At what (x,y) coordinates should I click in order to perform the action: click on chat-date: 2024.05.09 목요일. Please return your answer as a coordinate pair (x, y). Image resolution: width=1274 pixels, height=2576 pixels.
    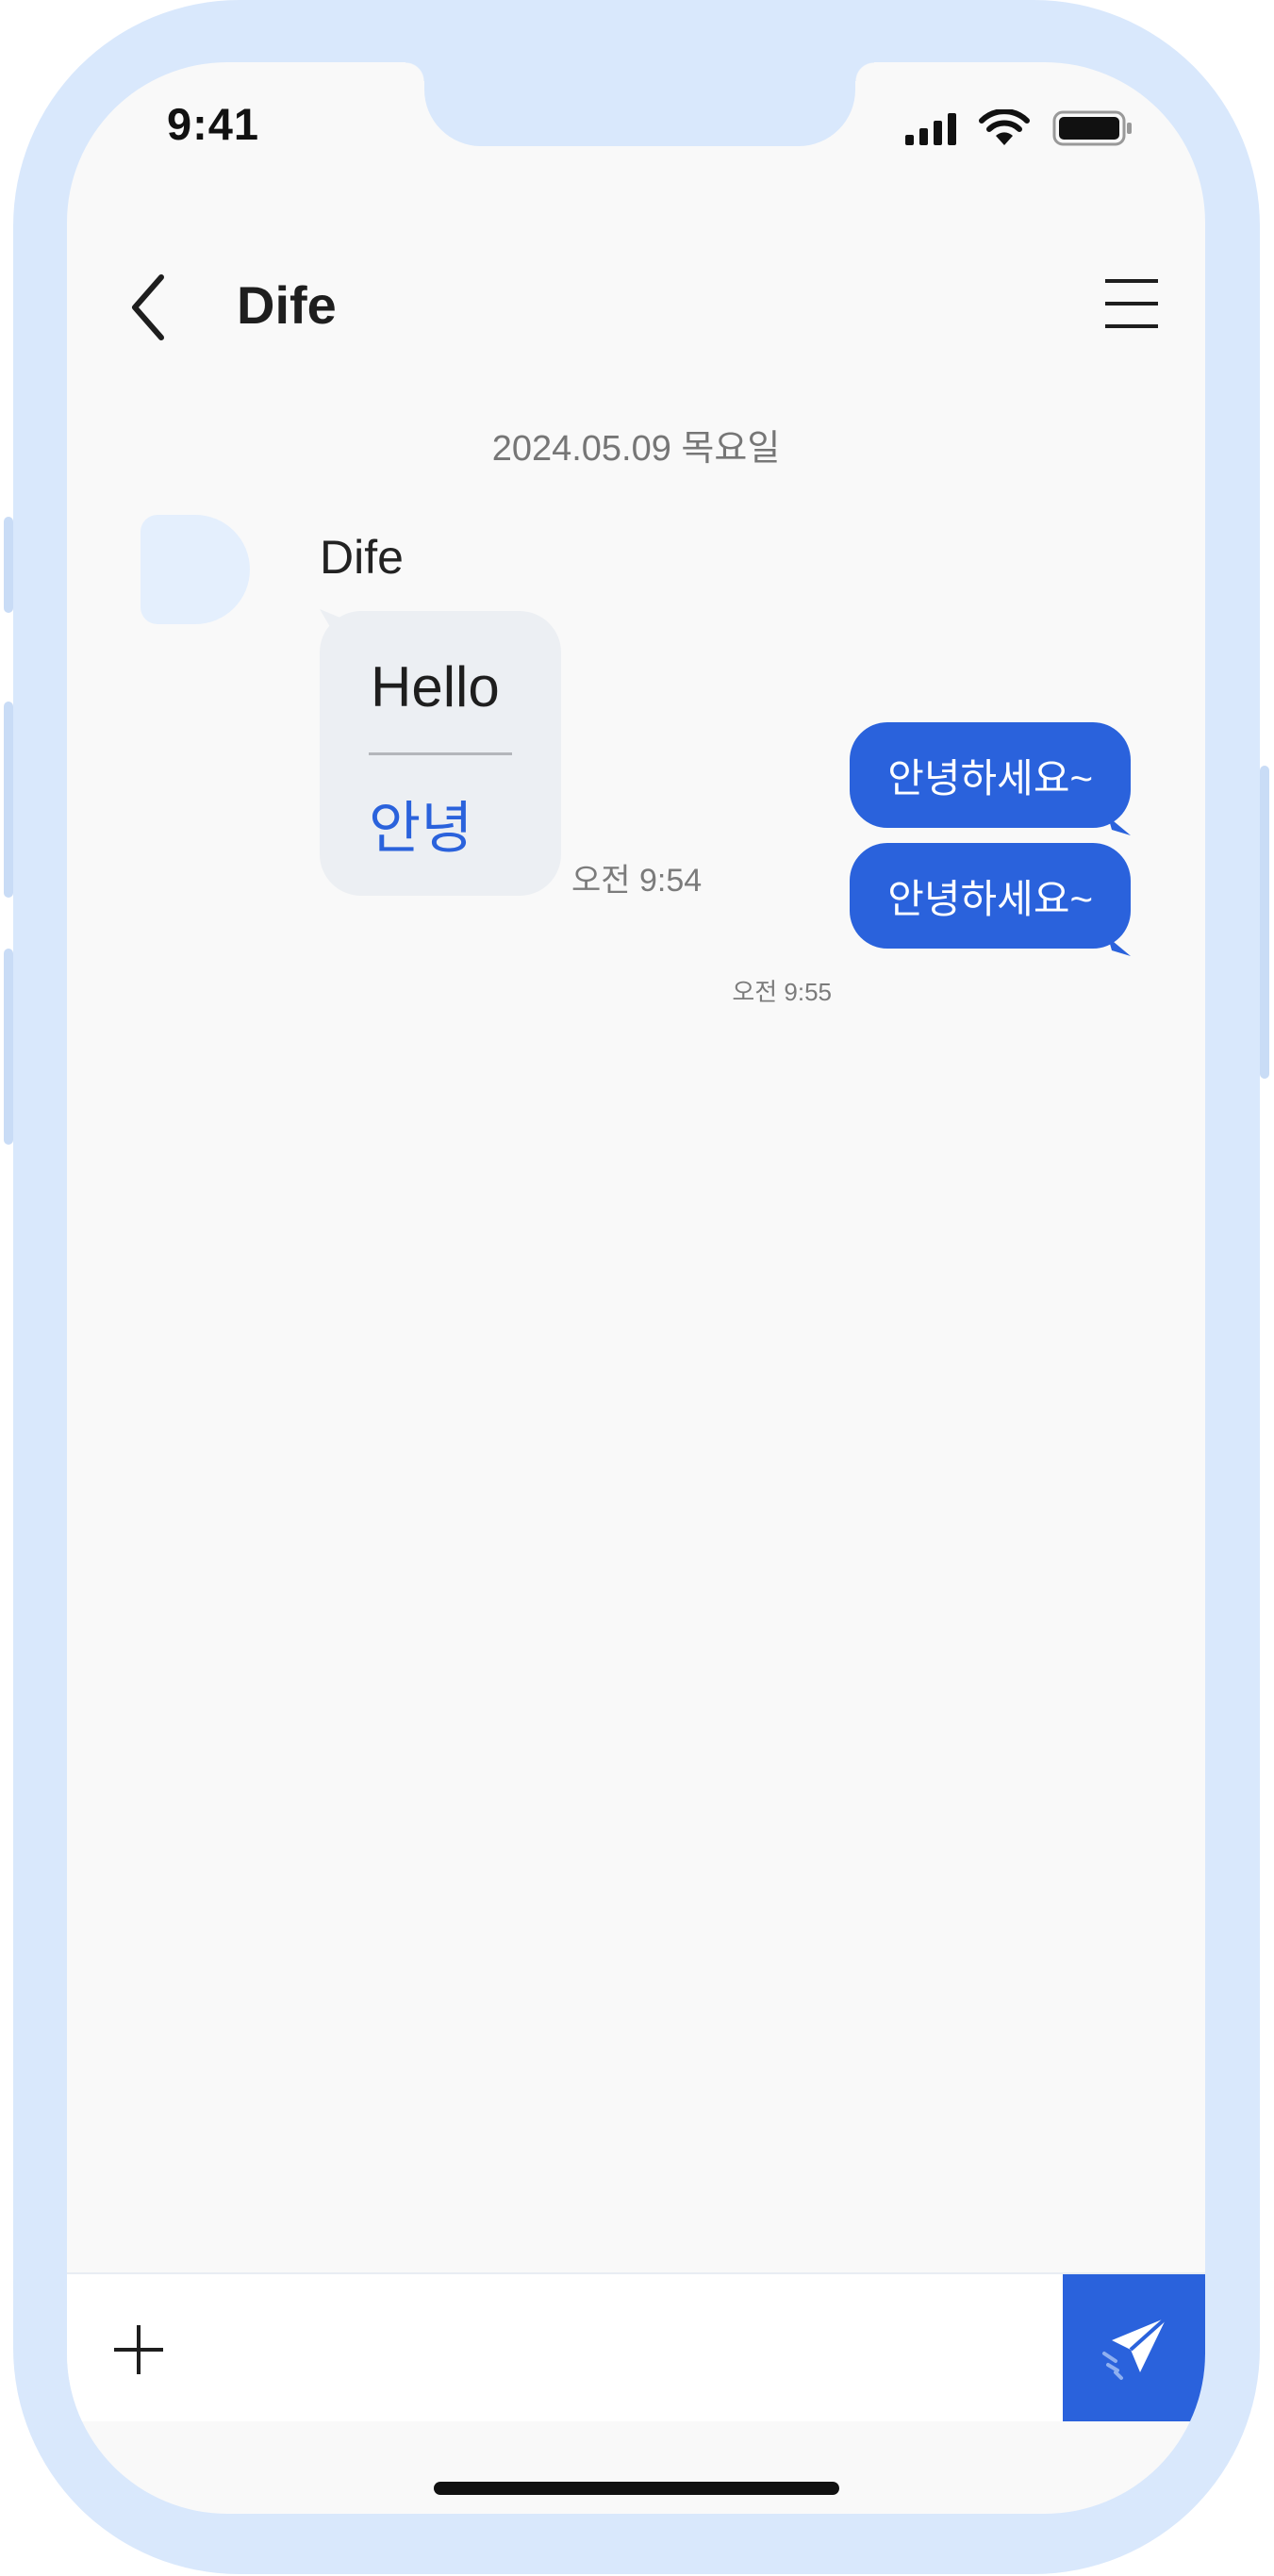
    Looking at the image, I should click on (636, 449).